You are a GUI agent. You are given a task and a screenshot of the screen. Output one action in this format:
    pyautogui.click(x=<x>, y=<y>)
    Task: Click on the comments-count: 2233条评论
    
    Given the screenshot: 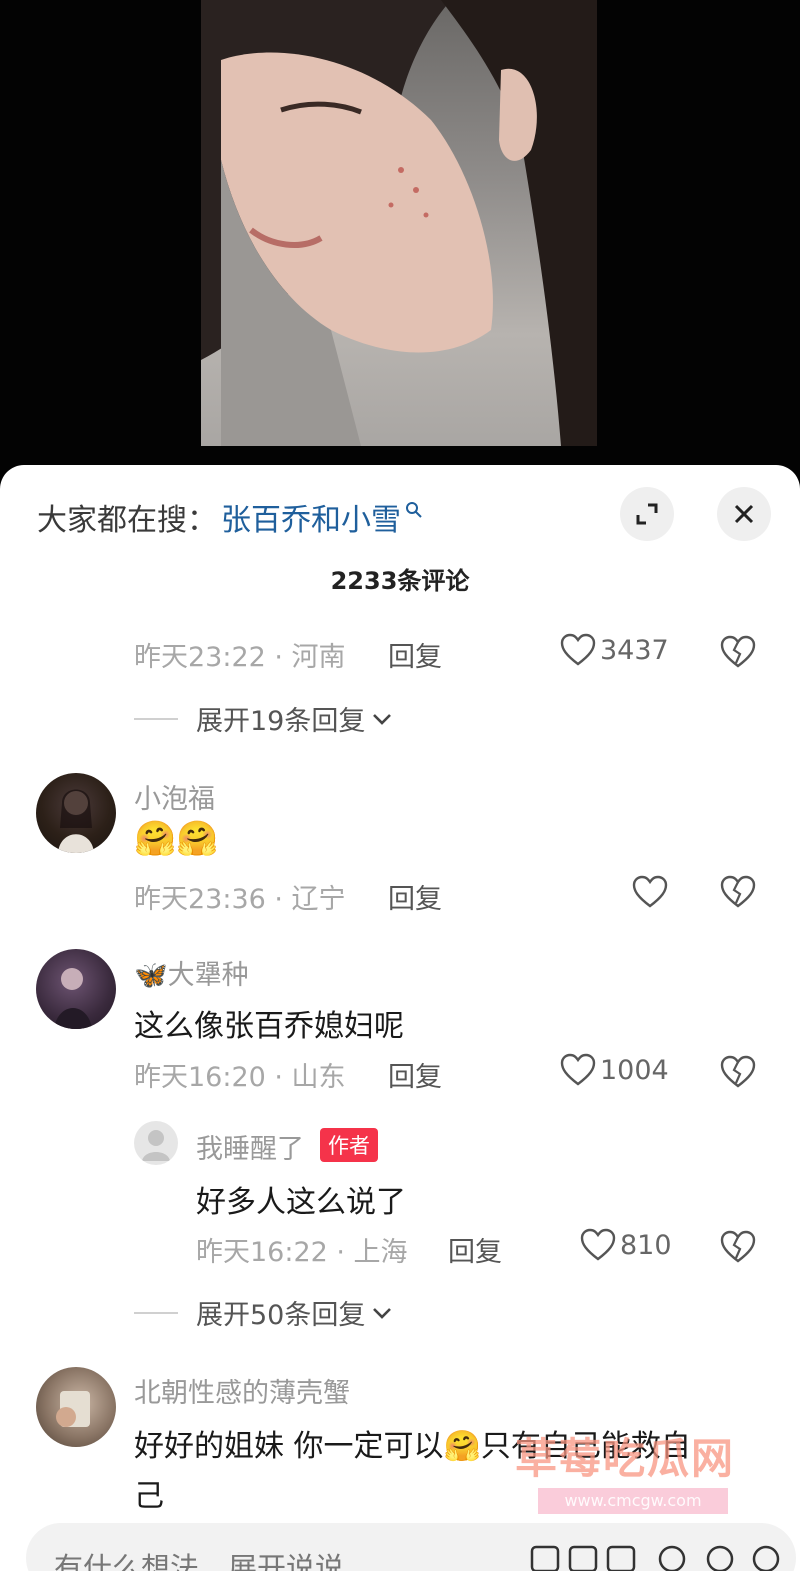 What is the action you would take?
    pyautogui.click(x=400, y=581)
    